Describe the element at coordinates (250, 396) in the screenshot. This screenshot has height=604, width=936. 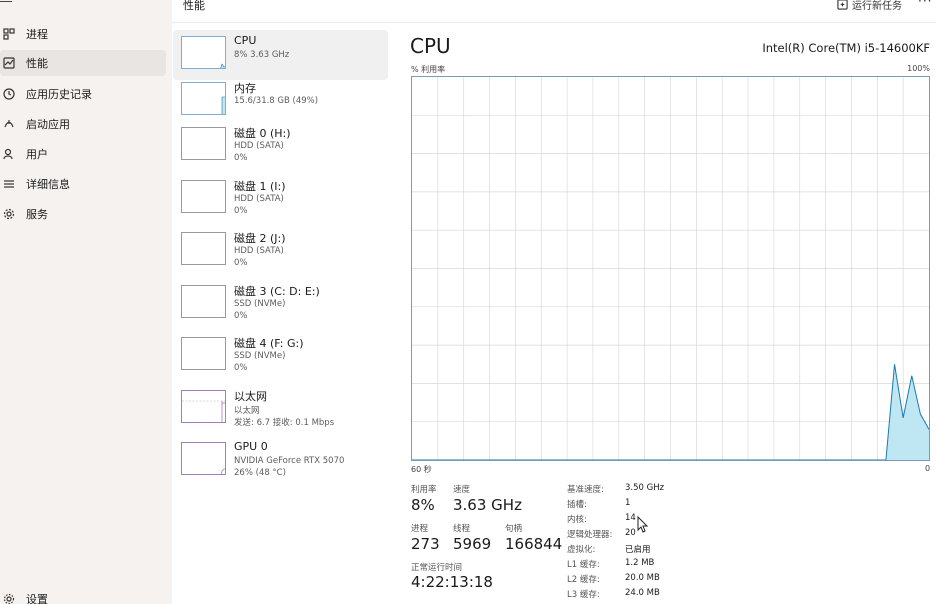
I see `device-name: 以太网` at that location.